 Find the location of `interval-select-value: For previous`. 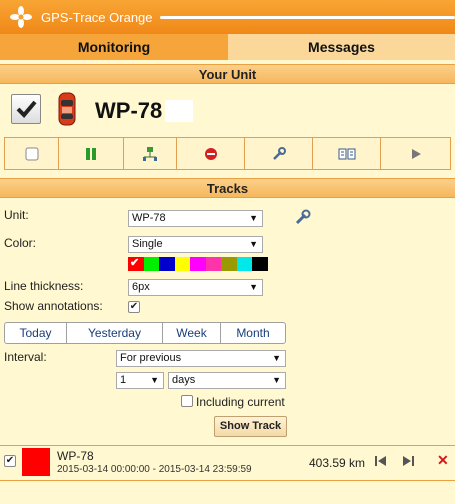

interval-select-value: For previous is located at coordinates (151, 358).